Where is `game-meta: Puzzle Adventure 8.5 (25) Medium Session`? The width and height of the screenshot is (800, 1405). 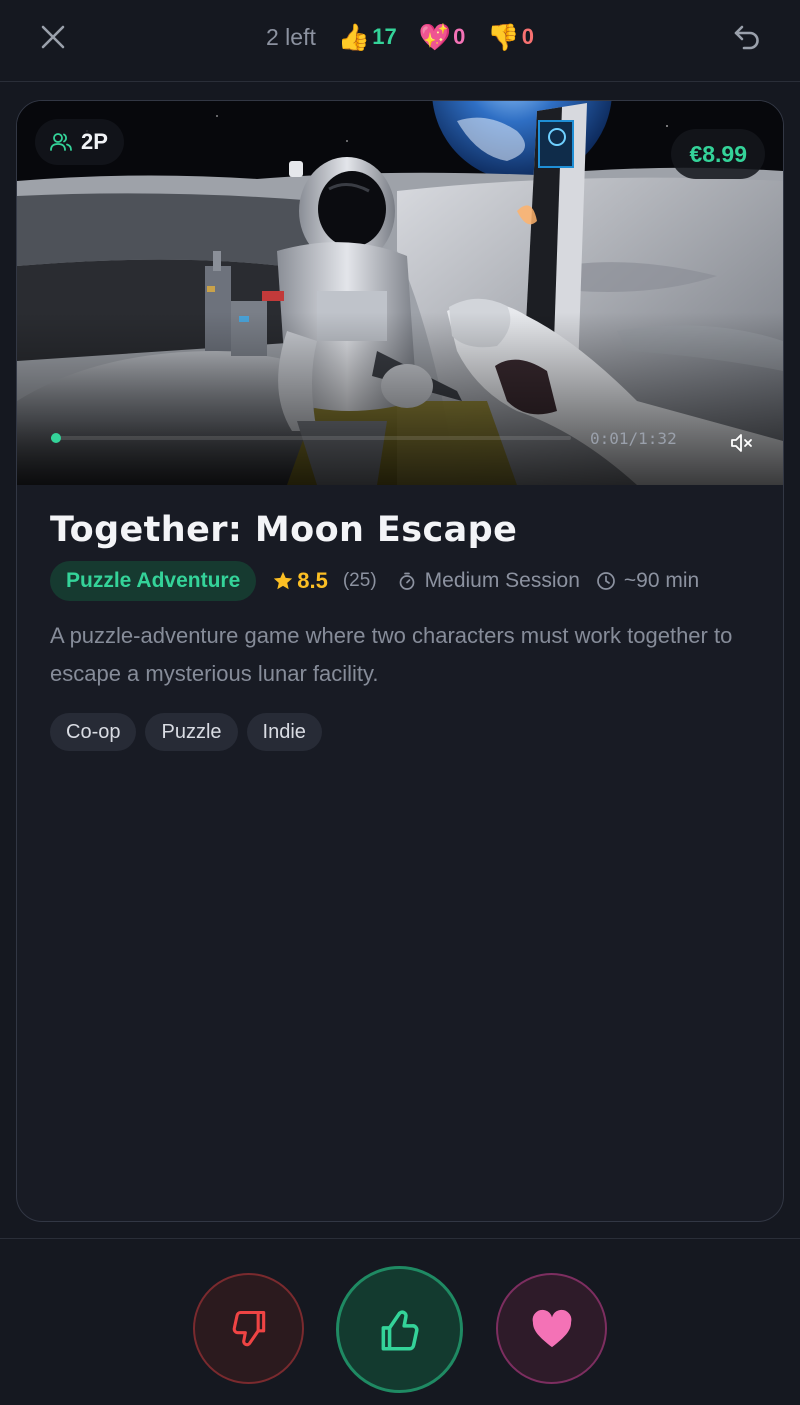
game-meta: Puzzle Adventure 8.5 (25) Medium Session is located at coordinates (405, 581).